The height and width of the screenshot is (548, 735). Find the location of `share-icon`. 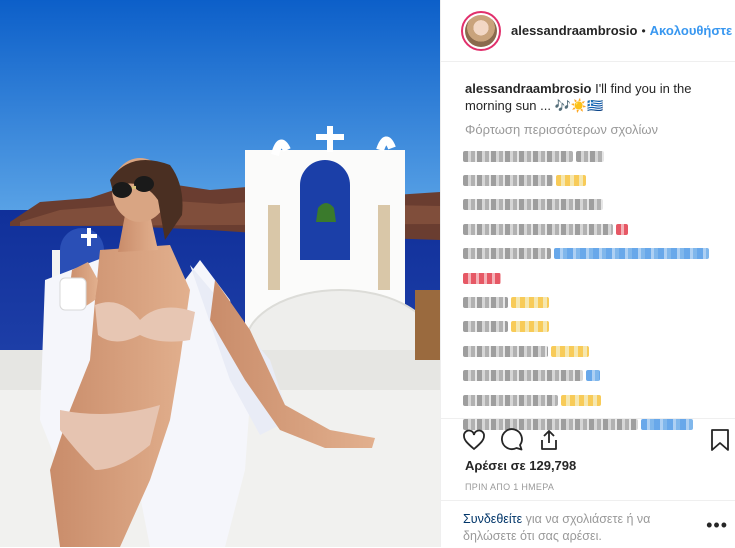

share-icon is located at coordinates (549, 440).